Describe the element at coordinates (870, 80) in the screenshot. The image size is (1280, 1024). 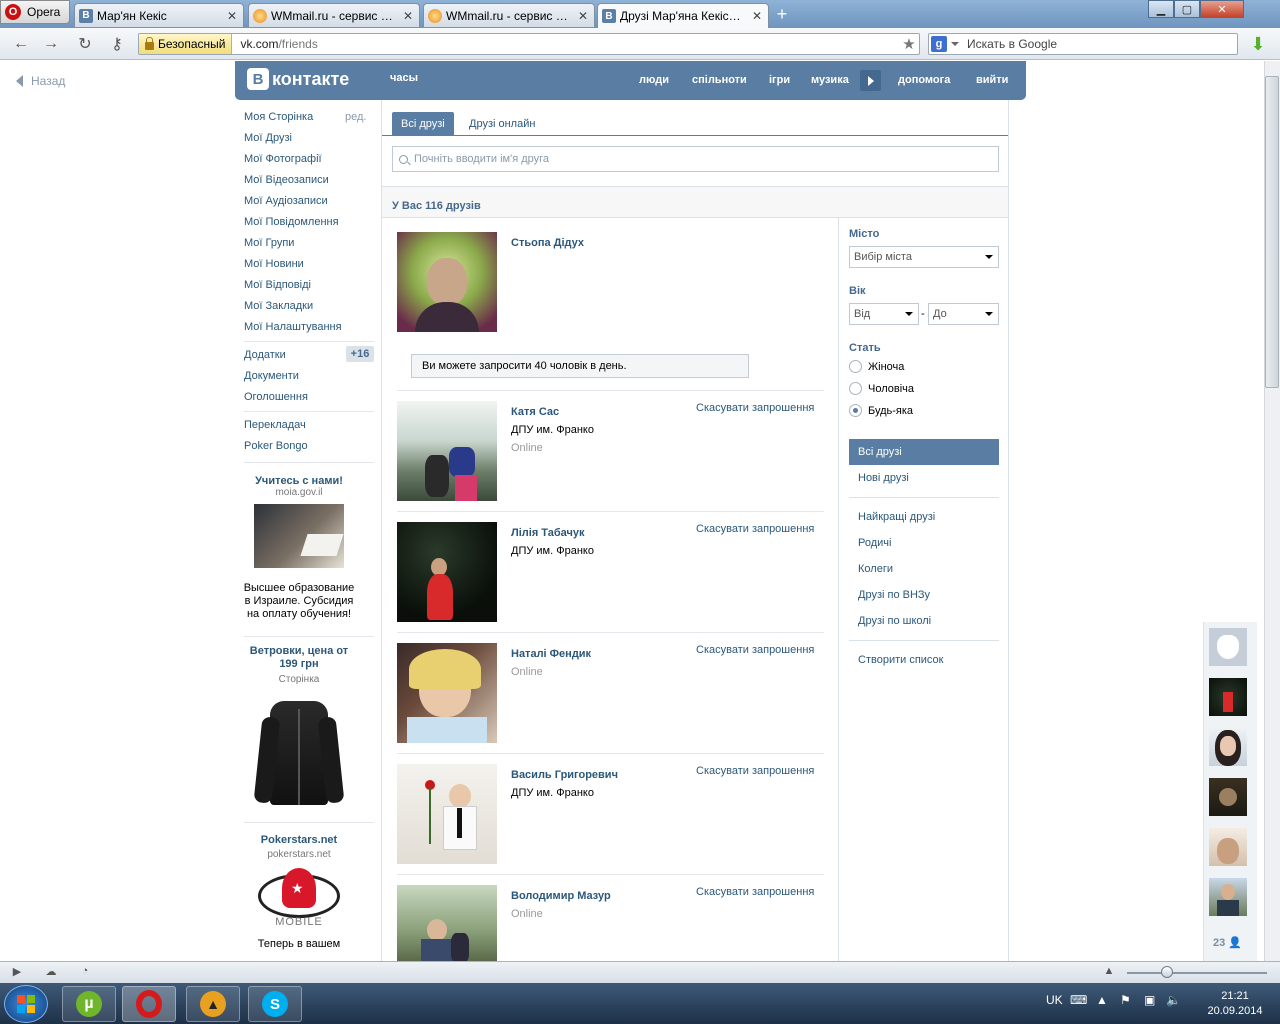
I see `music-play-icon` at that location.